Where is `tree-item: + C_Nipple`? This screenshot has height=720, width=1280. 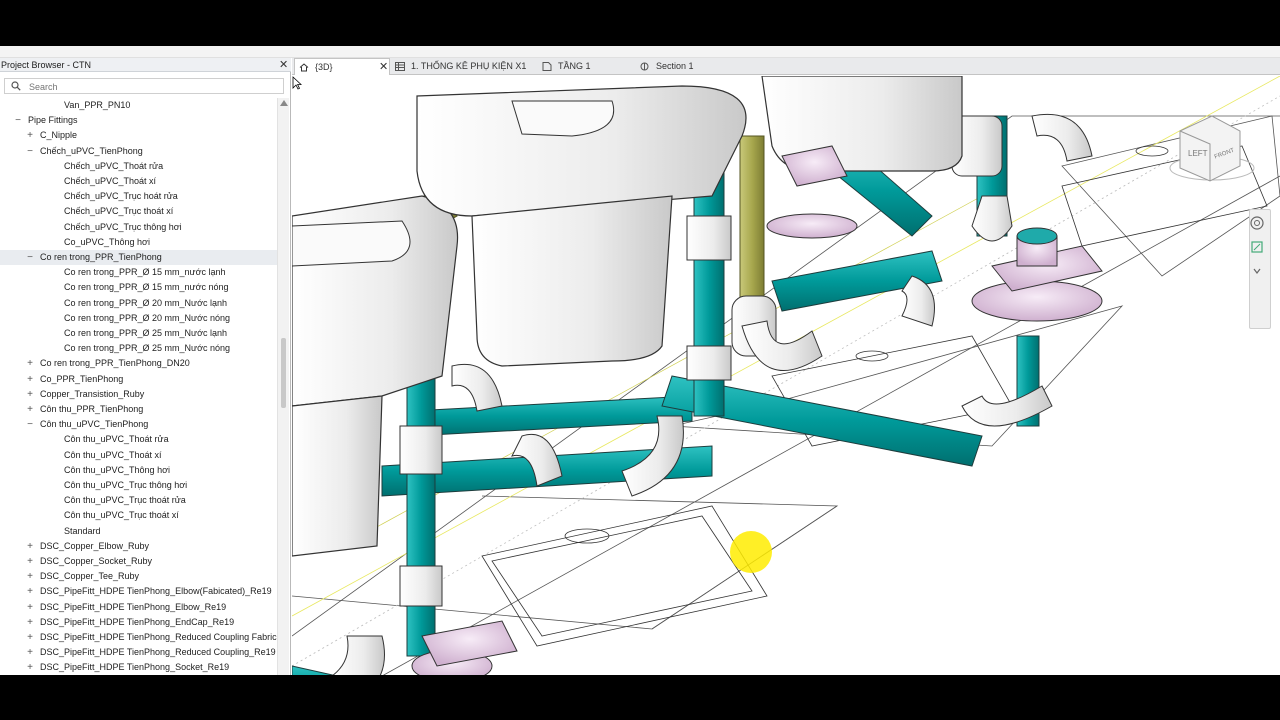 tree-item: + C_Nipple is located at coordinates (138, 135).